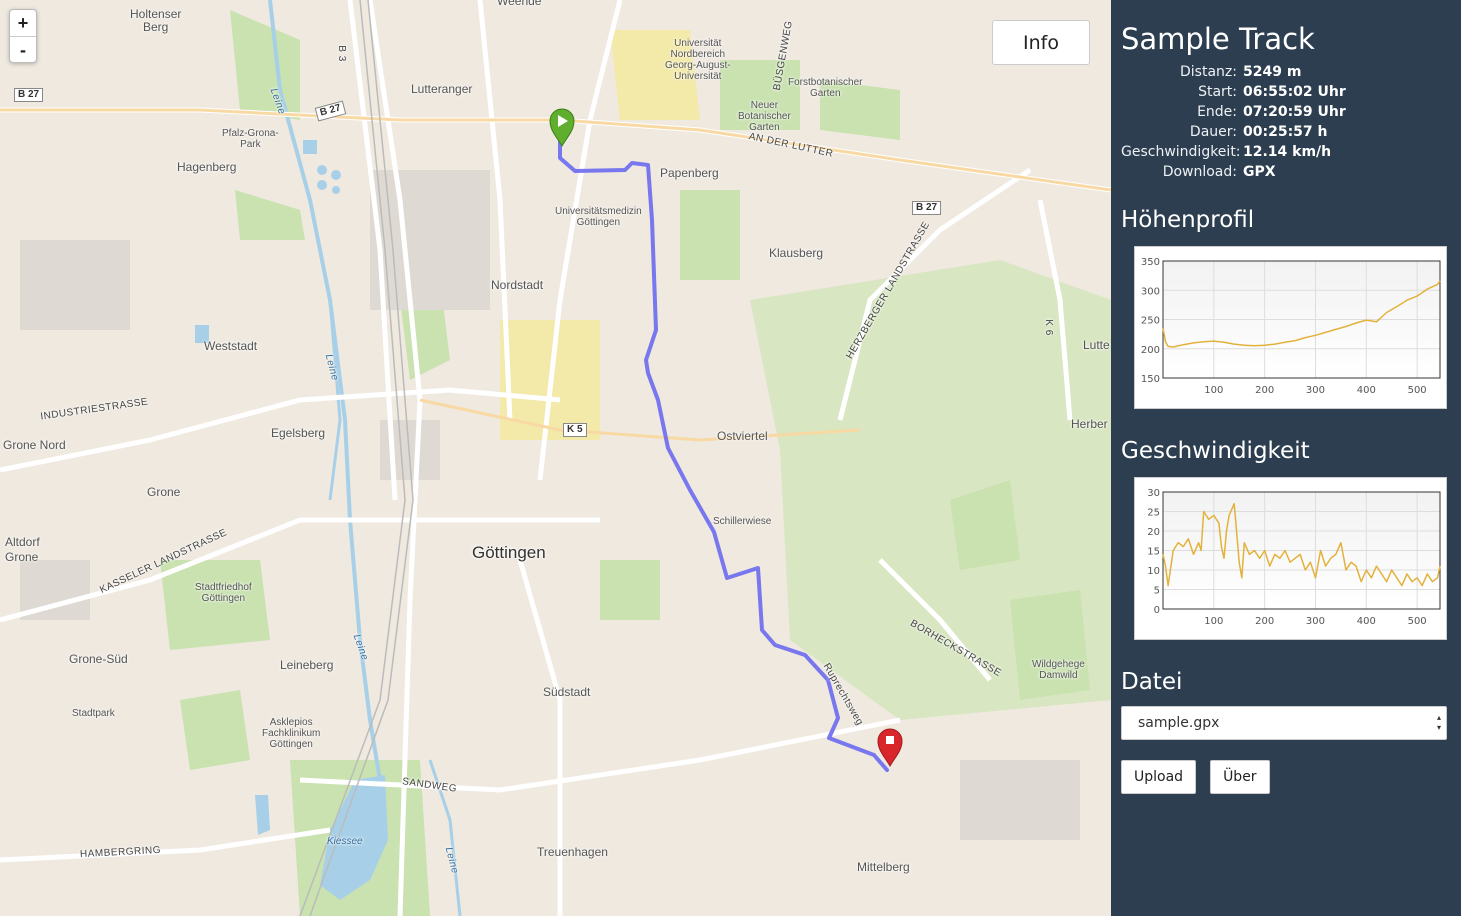 This screenshot has height=916, width=1461. I want to click on action-buttons: Upload Über, so click(1286, 777).